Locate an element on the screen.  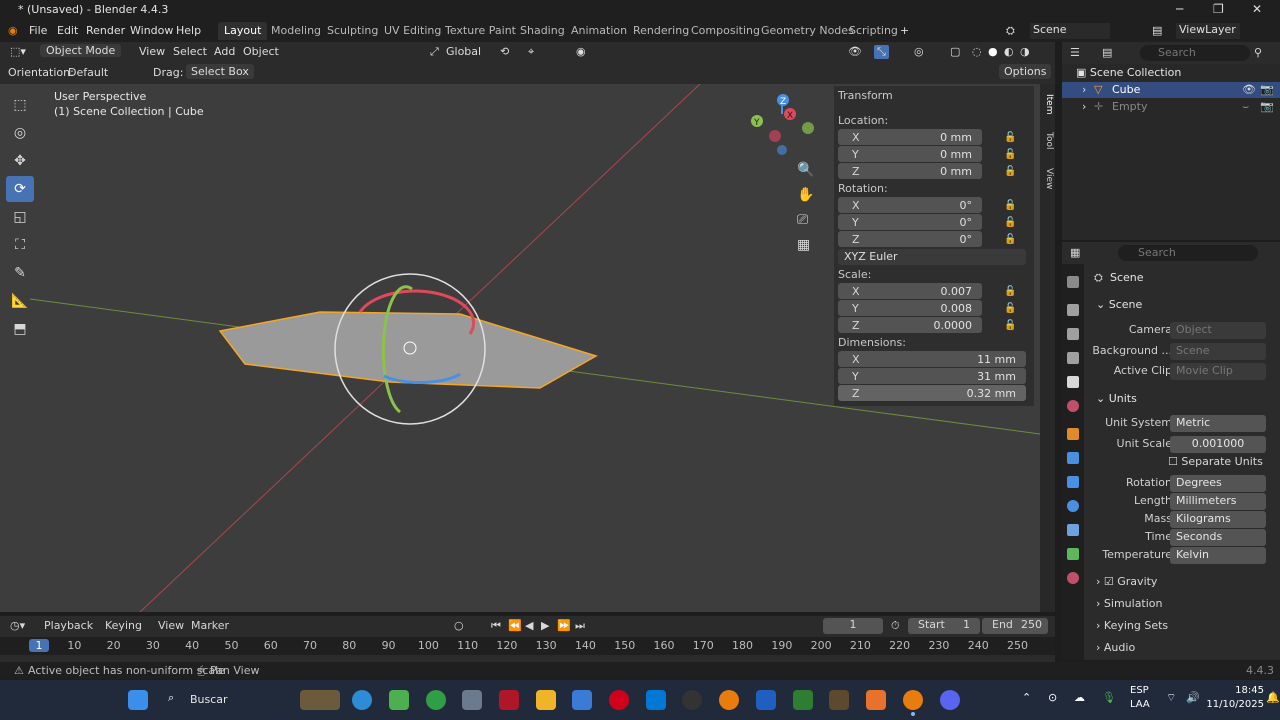
maximize-icon: ❐ is located at coordinates (1218, 9).